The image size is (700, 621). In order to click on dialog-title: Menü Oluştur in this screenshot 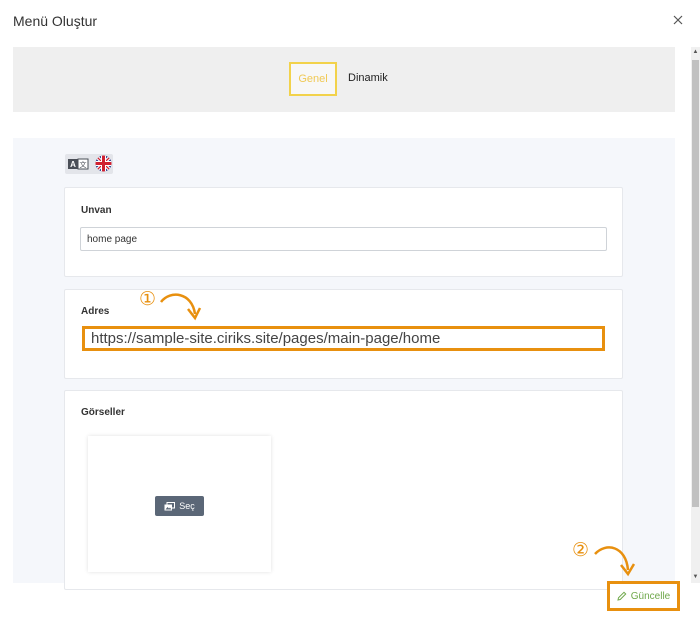, I will do `click(55, 21)`.